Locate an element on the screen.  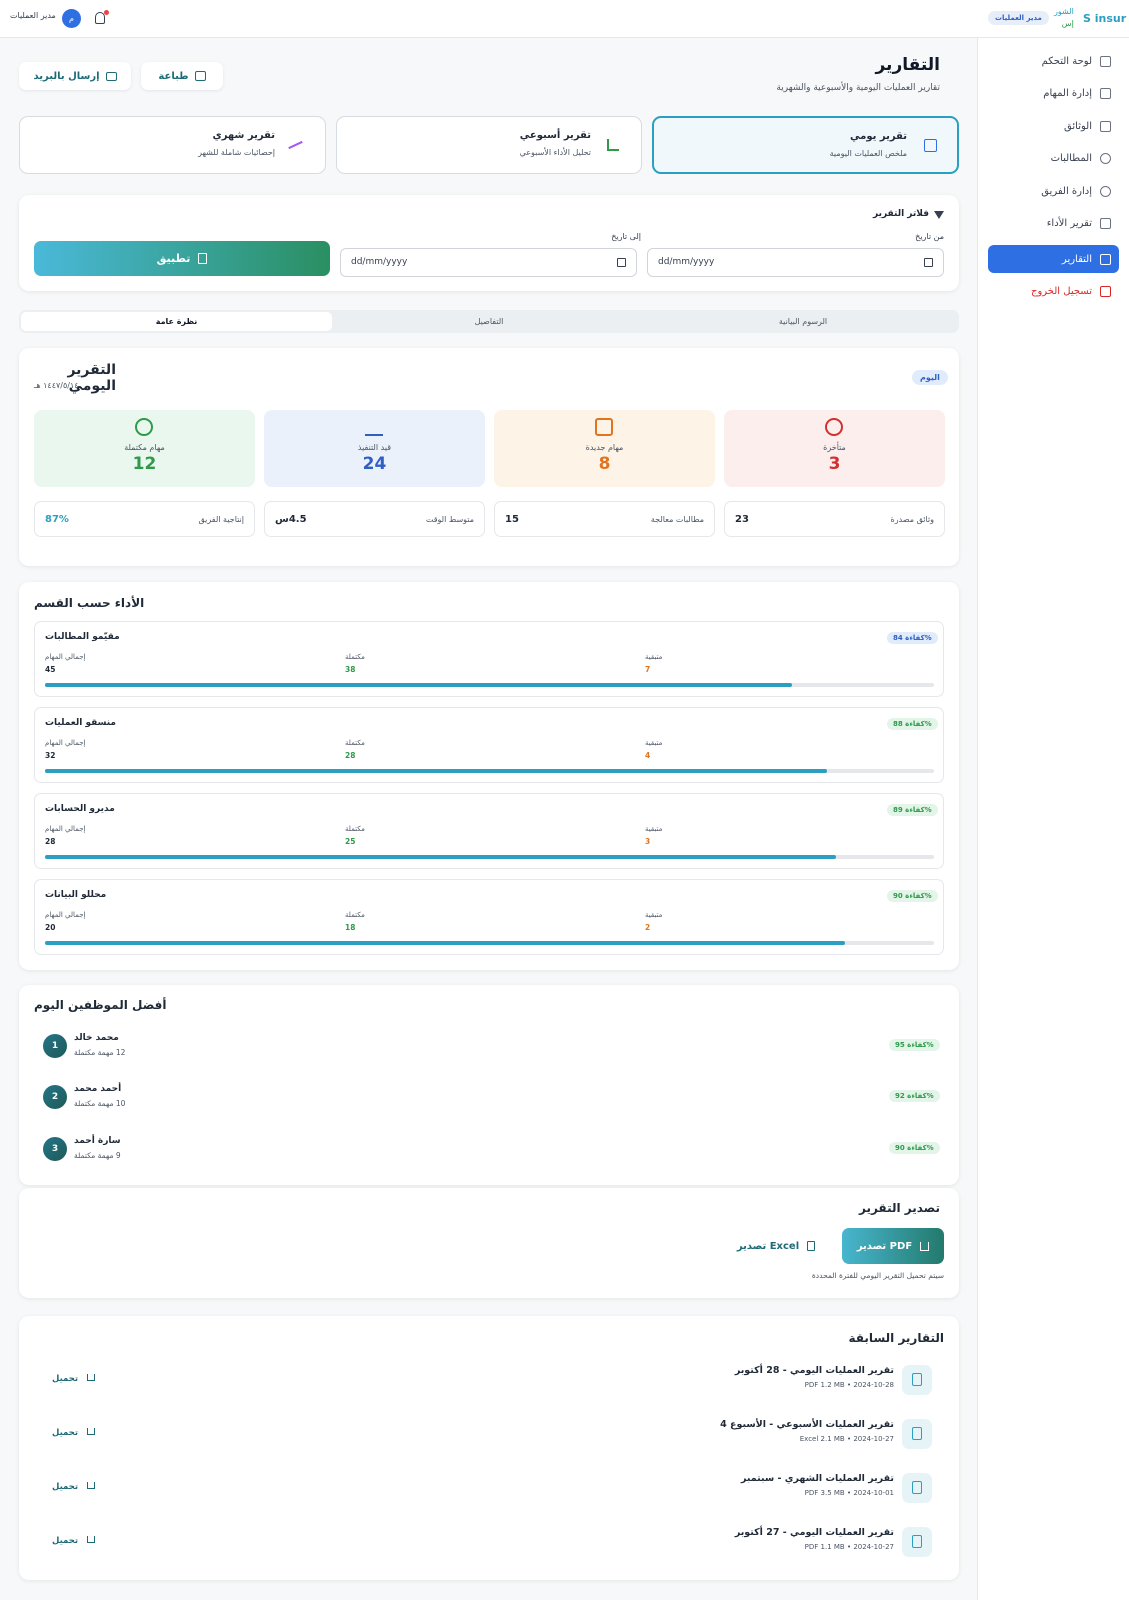
report-type-title: تقرير شهري is located at coordinates (243, 135).